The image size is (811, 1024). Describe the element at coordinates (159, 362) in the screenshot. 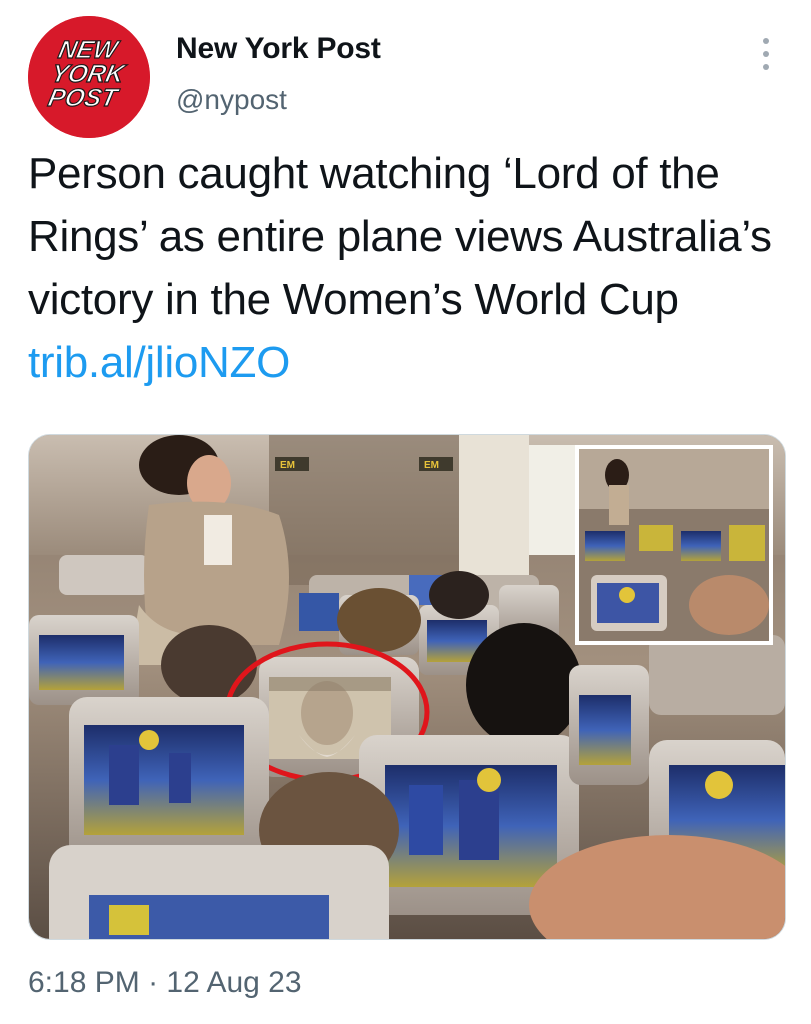

I see `tweet-link: trib.al/jlioNZO` at that location.